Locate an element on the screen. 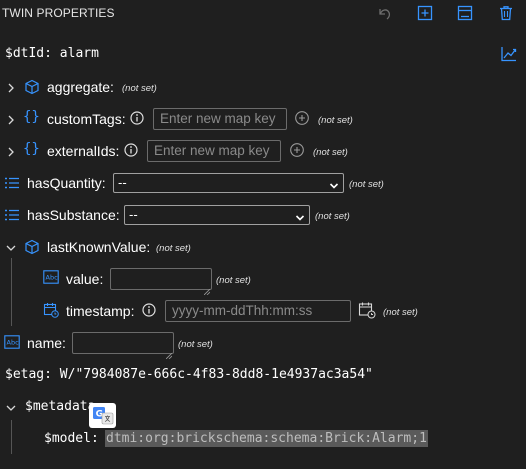 This screenshot has height=469, width=526. hassubstance-status: (not set) is located at coordinates (332, 216).